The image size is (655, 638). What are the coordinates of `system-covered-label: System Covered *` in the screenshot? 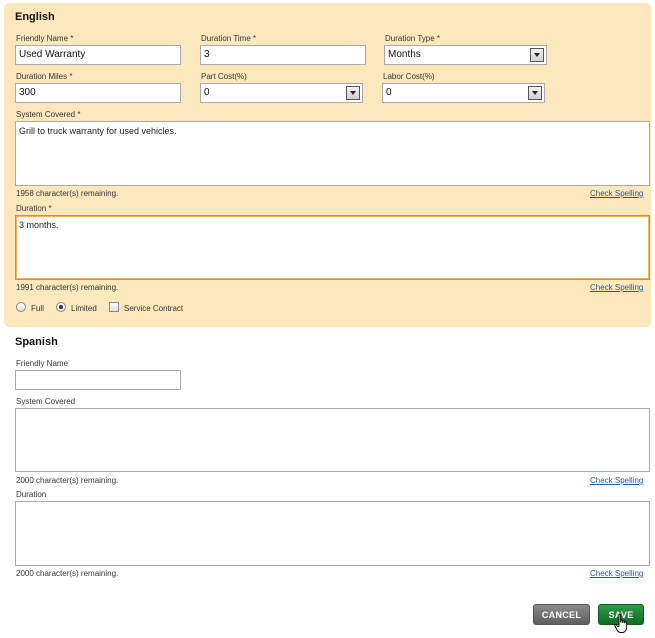 It's located at (48, 114).